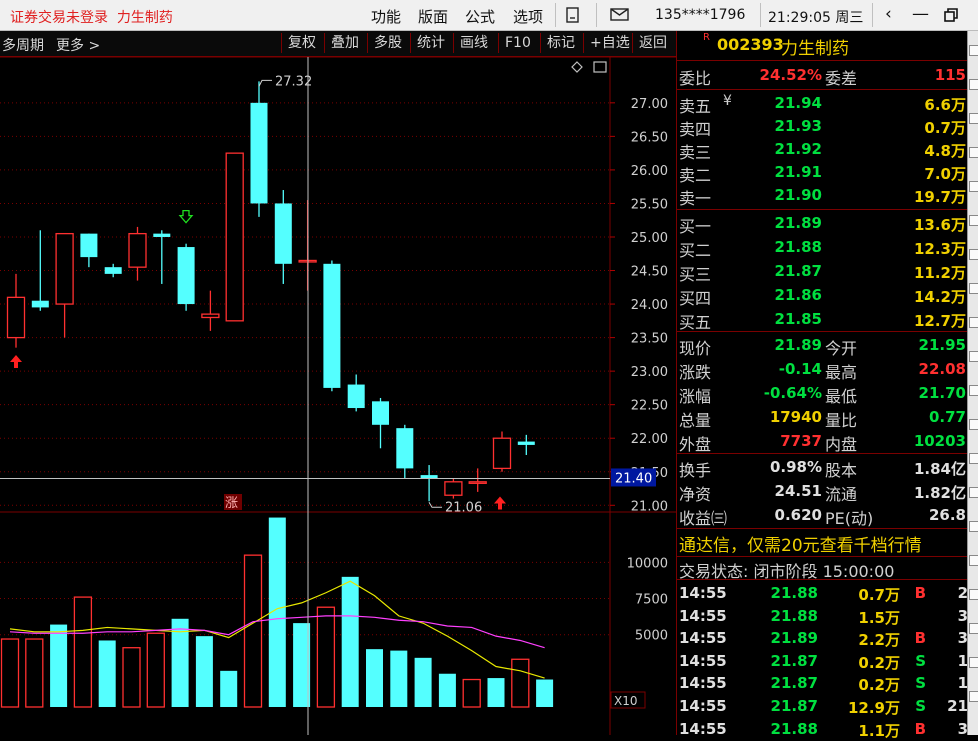  I want to click on tick-row: 14:55 21.88 1.5万 3, so click(822, 616).